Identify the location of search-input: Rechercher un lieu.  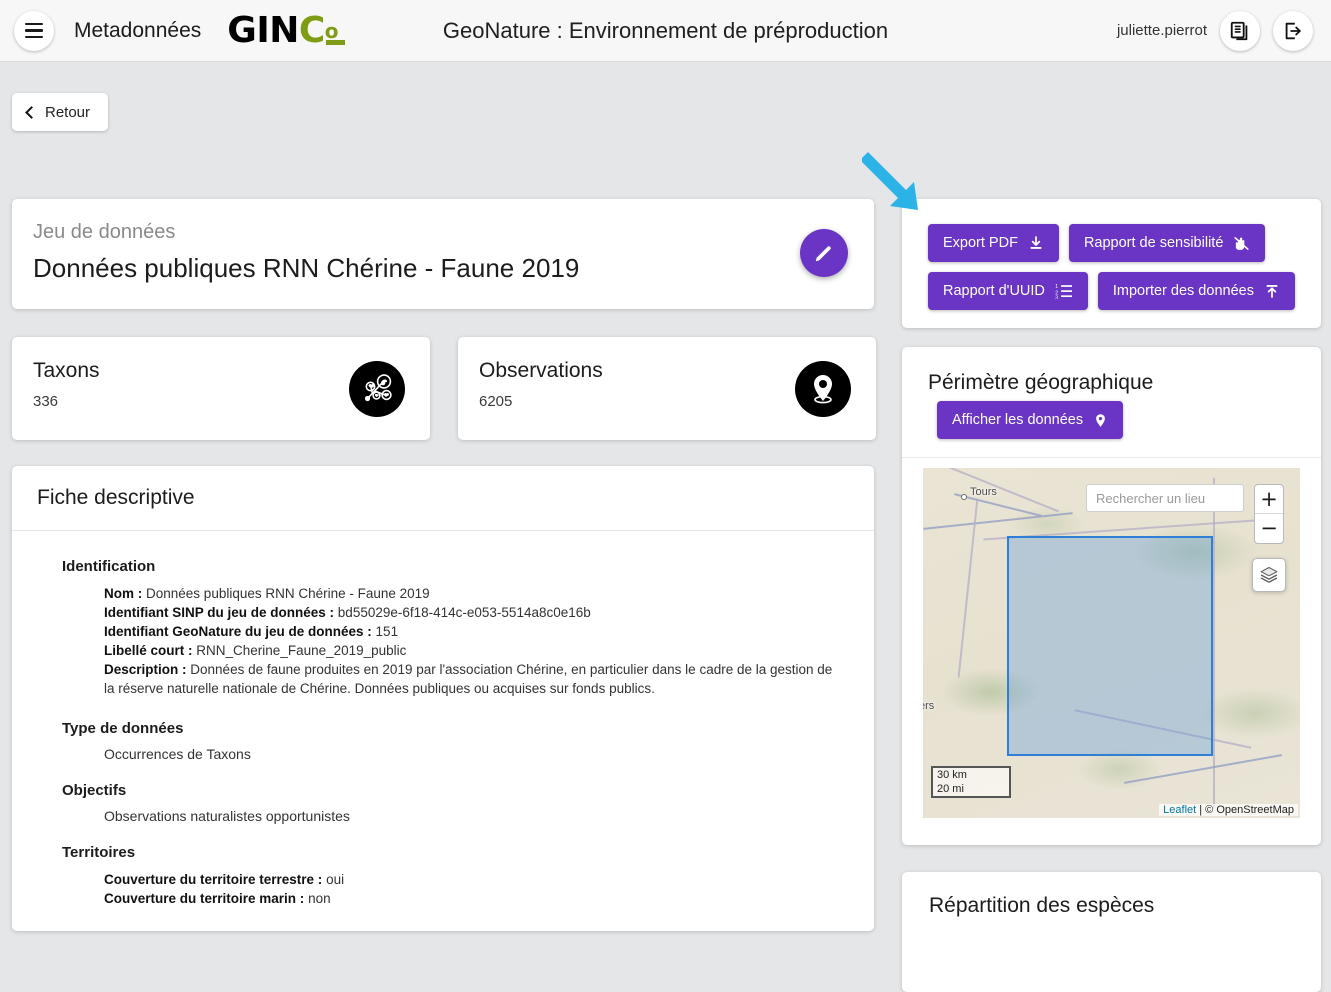
(1165, 498).